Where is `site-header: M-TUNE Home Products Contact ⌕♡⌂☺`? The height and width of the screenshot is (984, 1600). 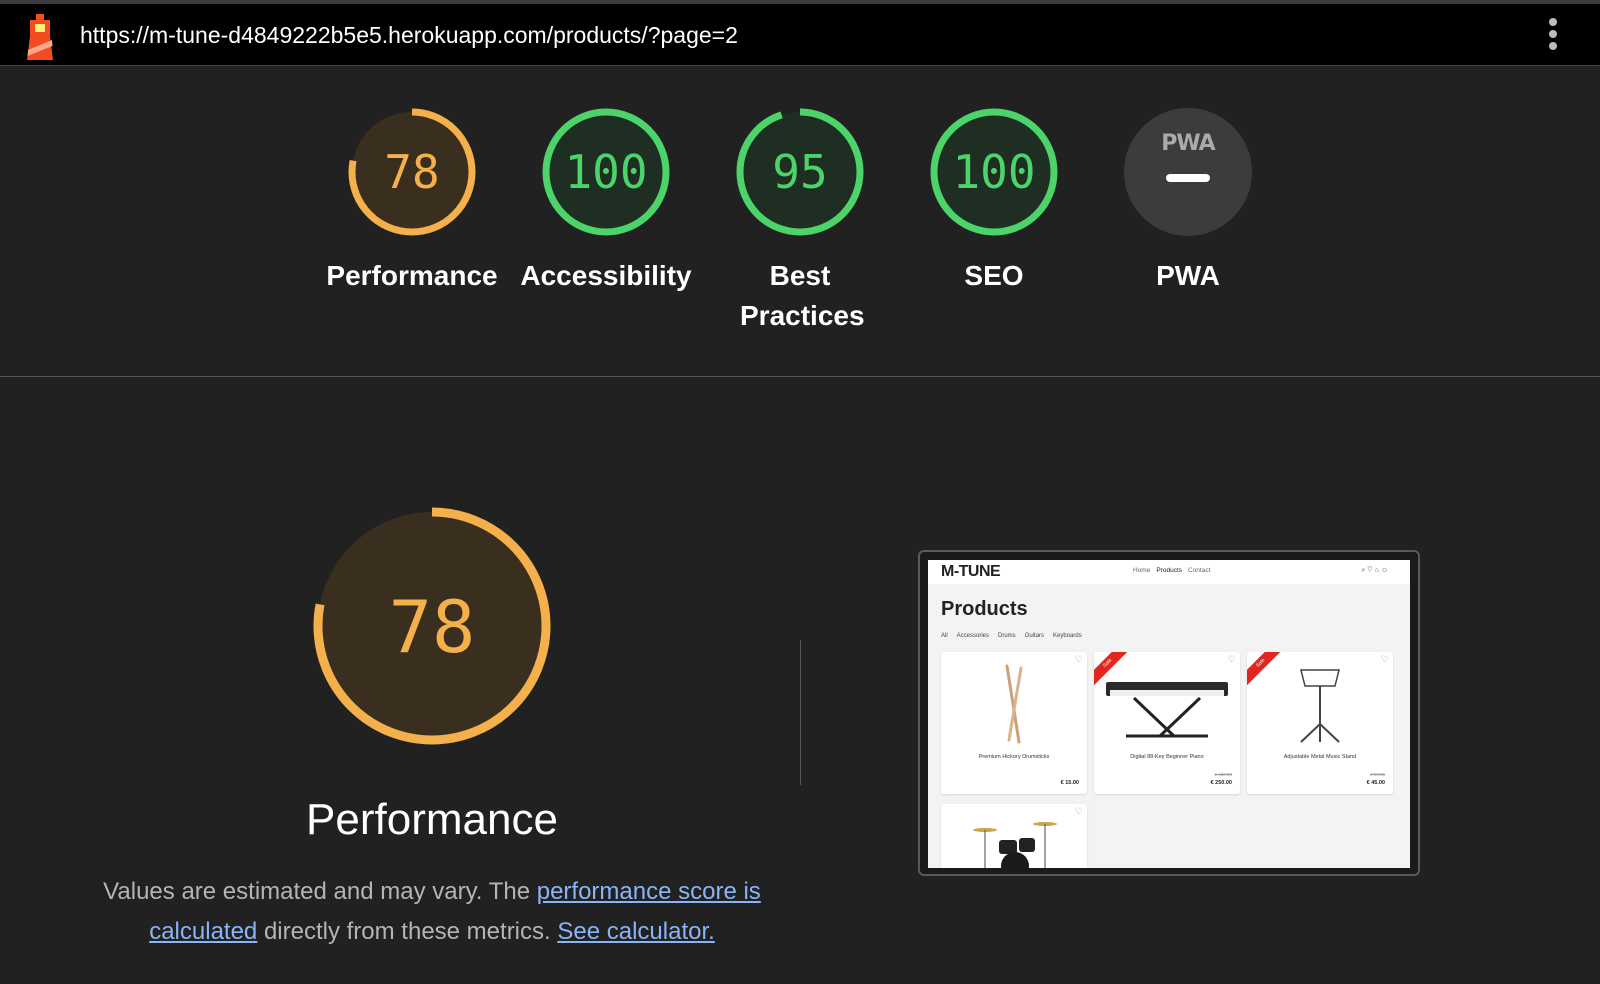 site-header: M-TUNE Home Products Contact ⌕♡⌂☺ is located at coordinates (1169, 572).